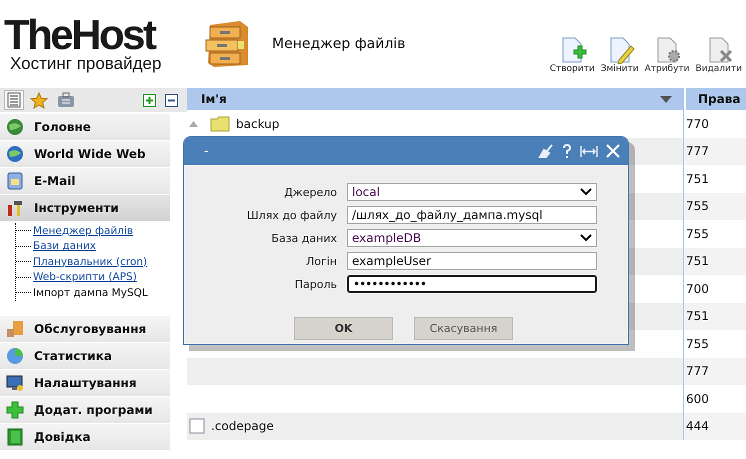 This screenshot has width=746, height=459. I want to click on broom-icon, so click(546, 151).